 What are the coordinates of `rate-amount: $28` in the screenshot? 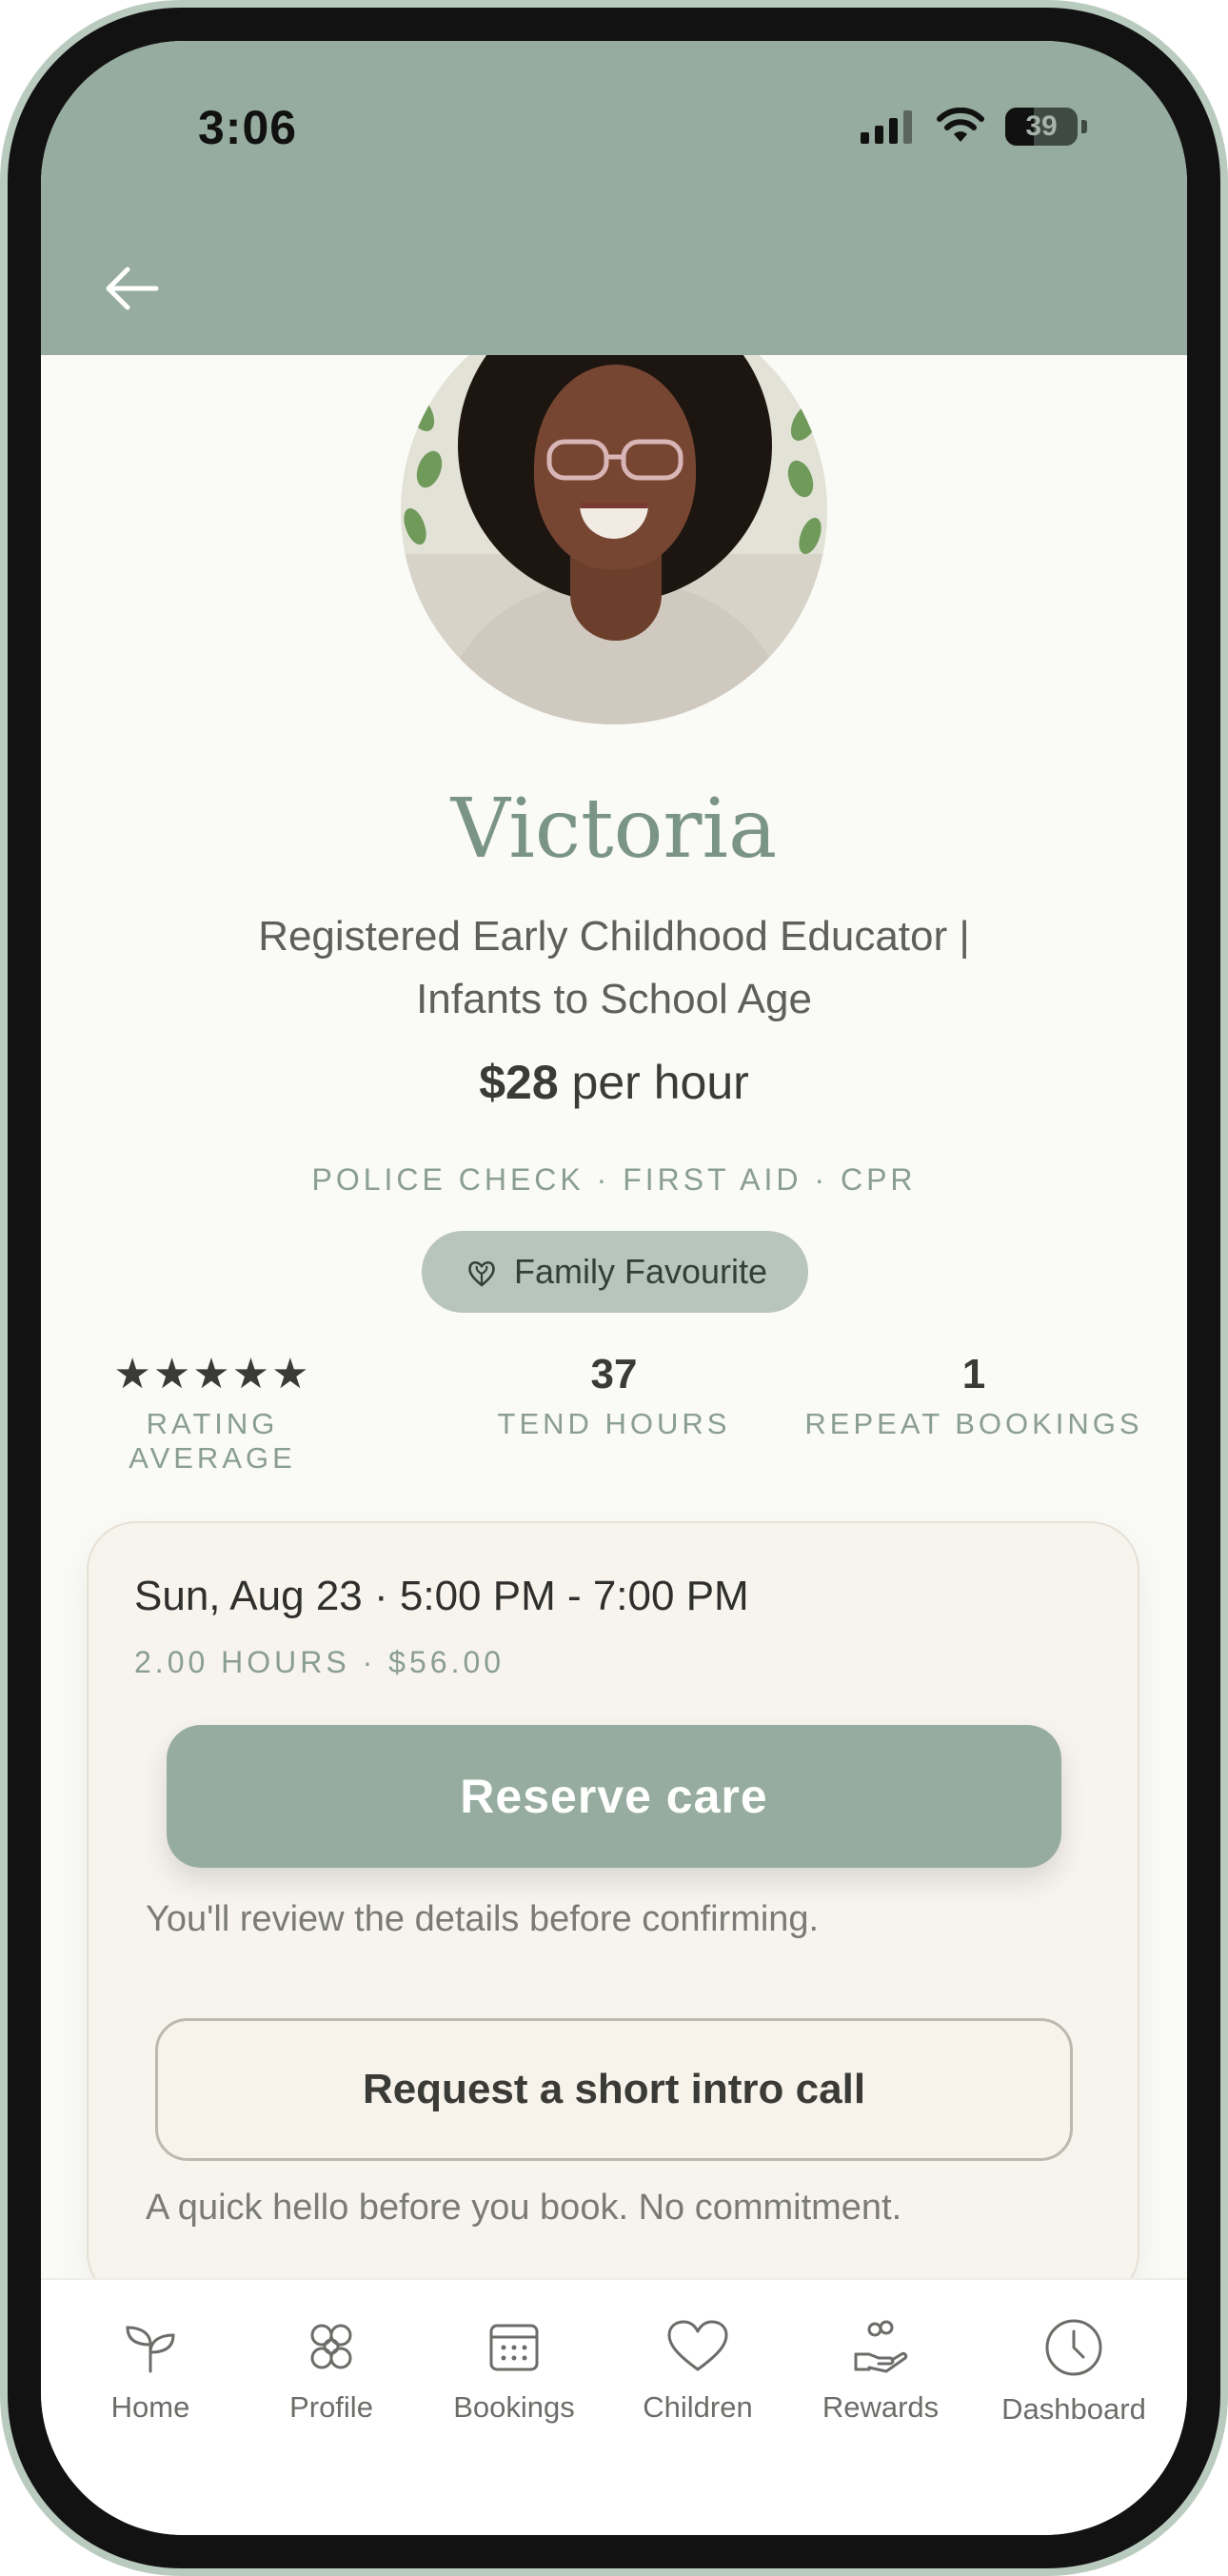 It's located at (519, 1083).